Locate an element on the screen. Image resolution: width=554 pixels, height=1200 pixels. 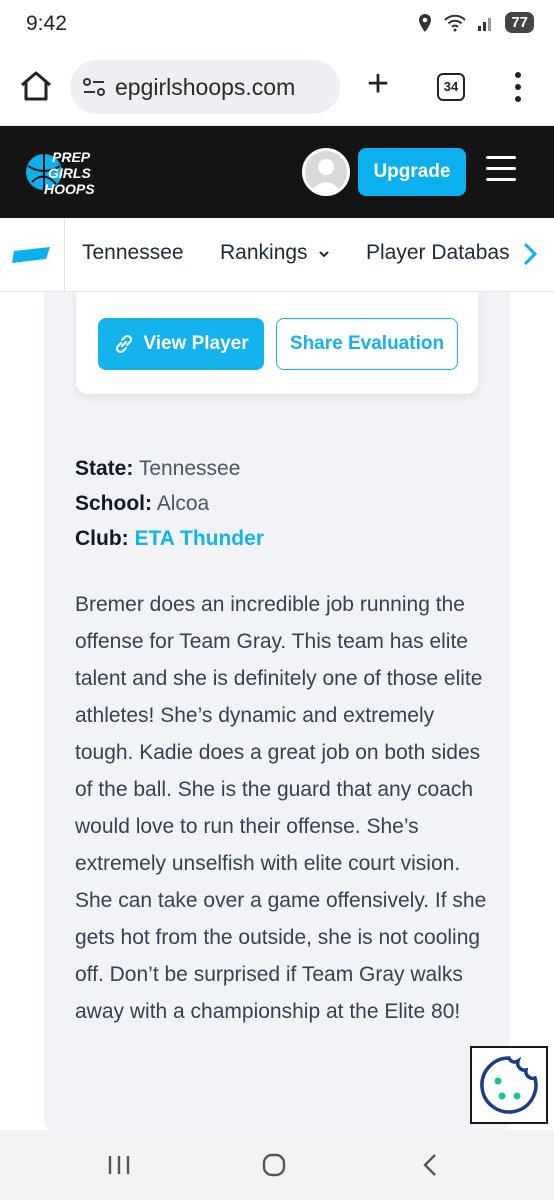
subnav-divider is located at coordinates (64, 255).